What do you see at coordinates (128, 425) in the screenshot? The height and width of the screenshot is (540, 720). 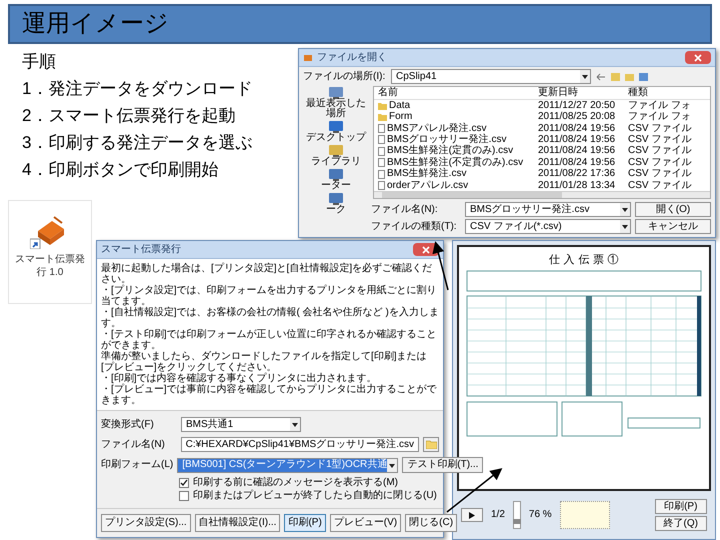 I see `field-label: 変換形式(F)` at bounding box center [128, 425].